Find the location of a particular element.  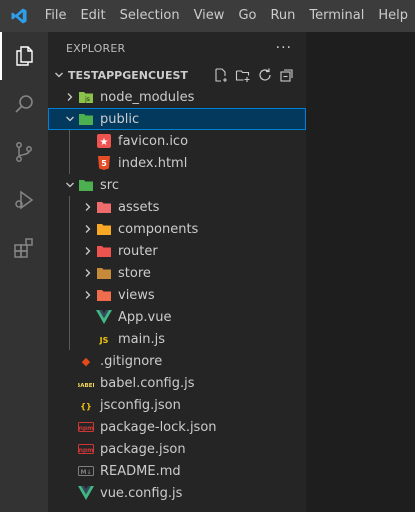

source-control-icon is located at coordinates (24, 152).